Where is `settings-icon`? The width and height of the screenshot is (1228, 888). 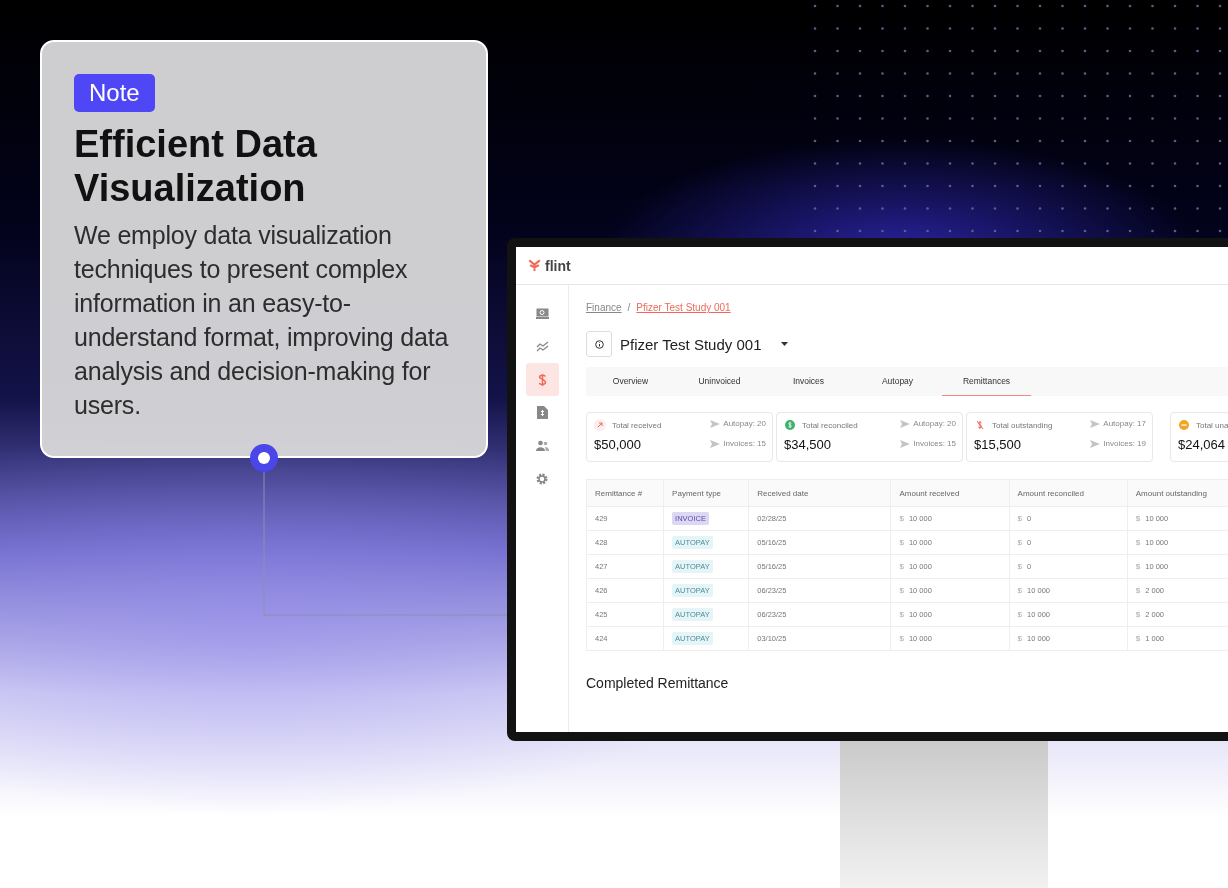 settings-icon is located at coordinates (542, 478).